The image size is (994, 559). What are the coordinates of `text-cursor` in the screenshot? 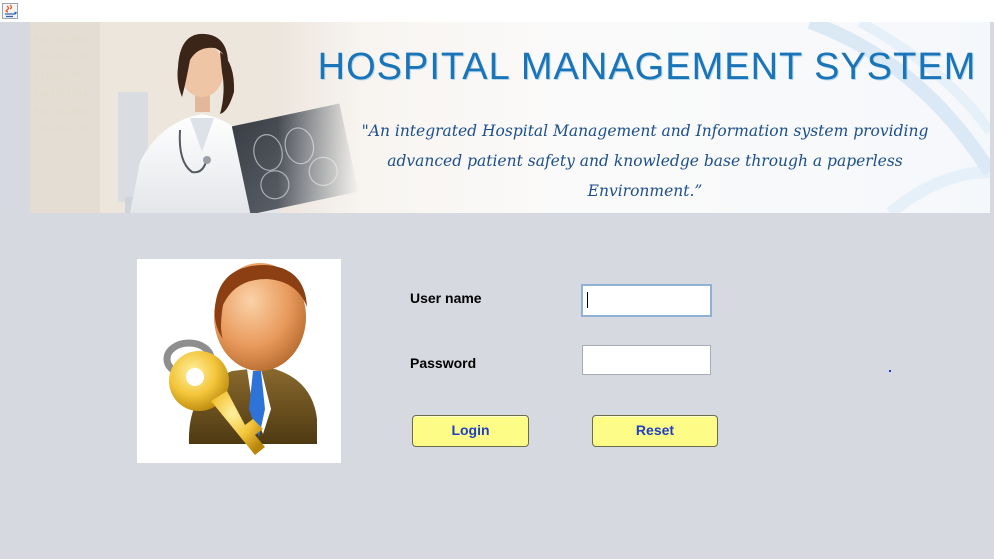 It's located at (587, 300).